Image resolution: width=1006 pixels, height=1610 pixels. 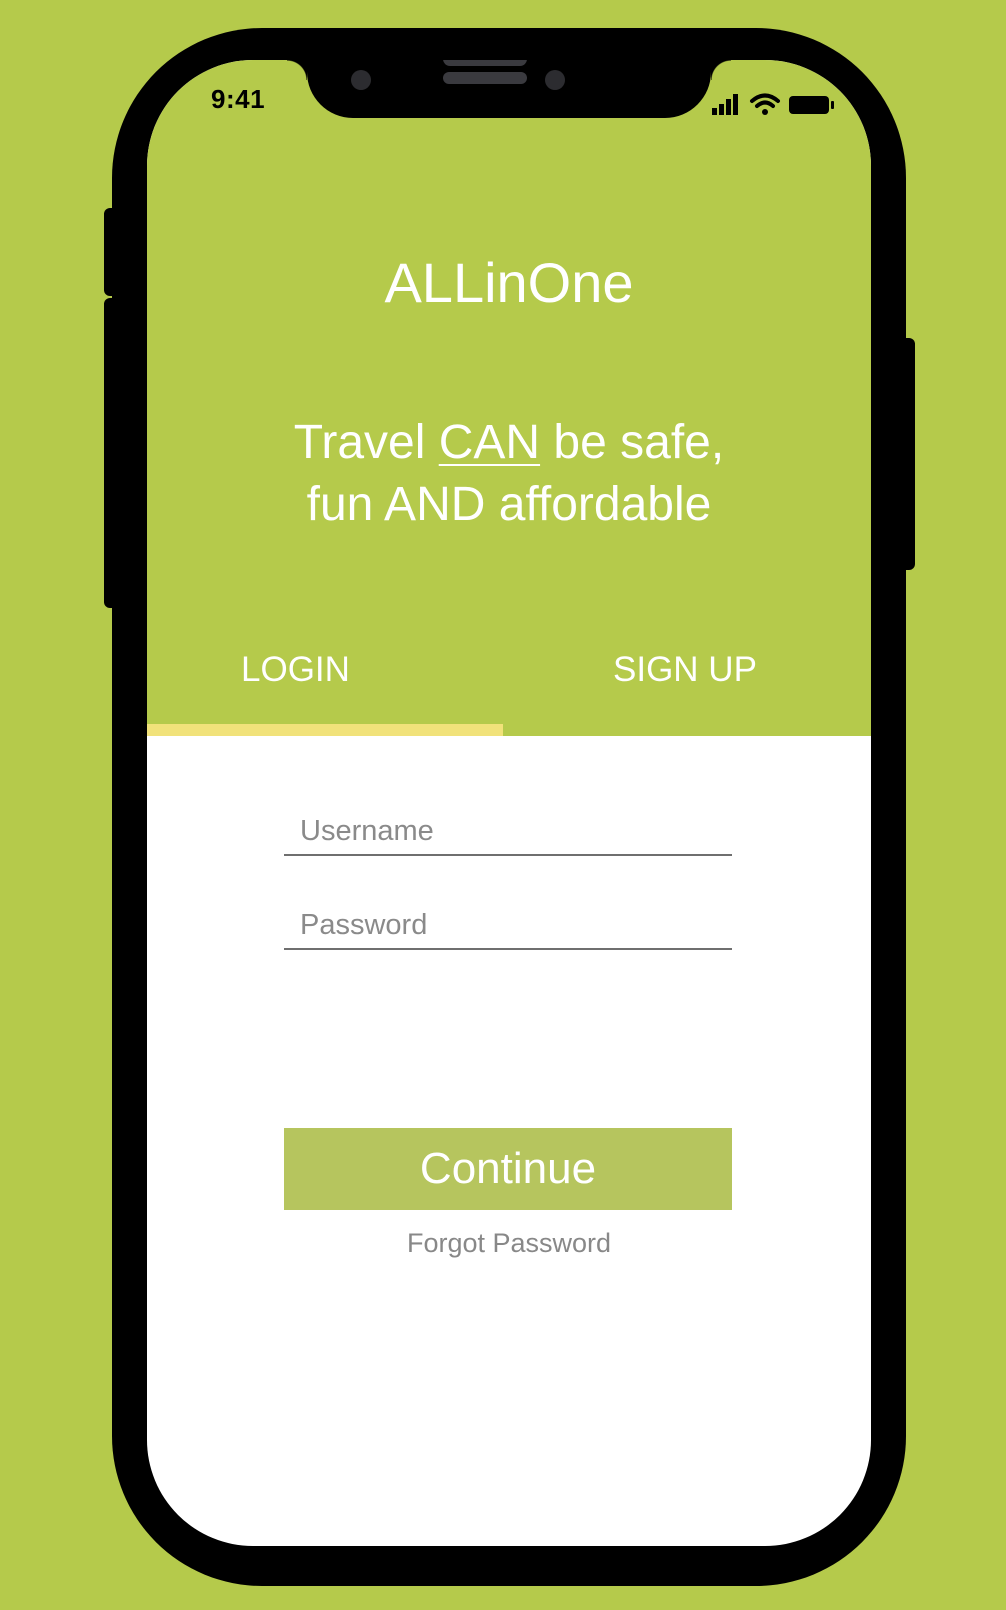 What do you see at coordinates (489, 442) in the screenshot?
I see `tagline-emphasis: CAN` at bounding box center [489, 442].